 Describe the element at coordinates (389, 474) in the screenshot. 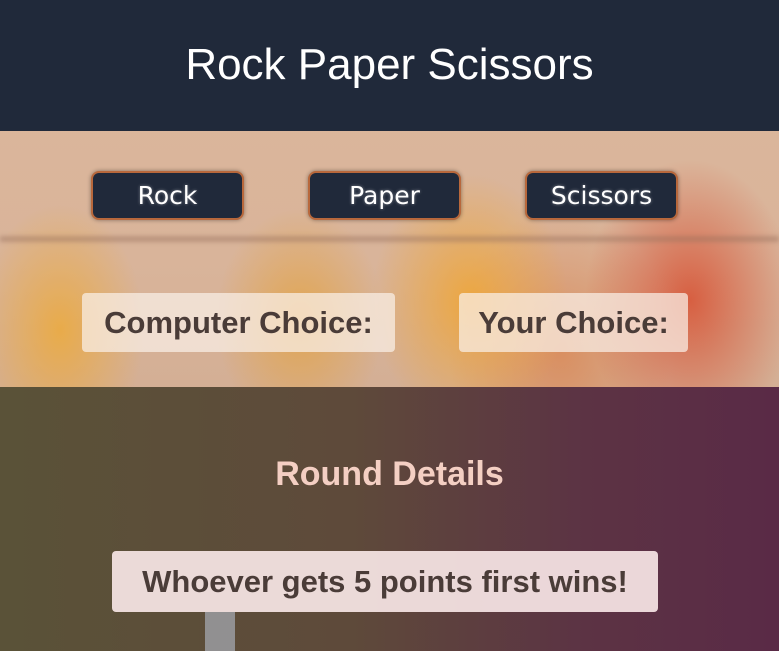

I see `round-details-title: Round Details` at that location.